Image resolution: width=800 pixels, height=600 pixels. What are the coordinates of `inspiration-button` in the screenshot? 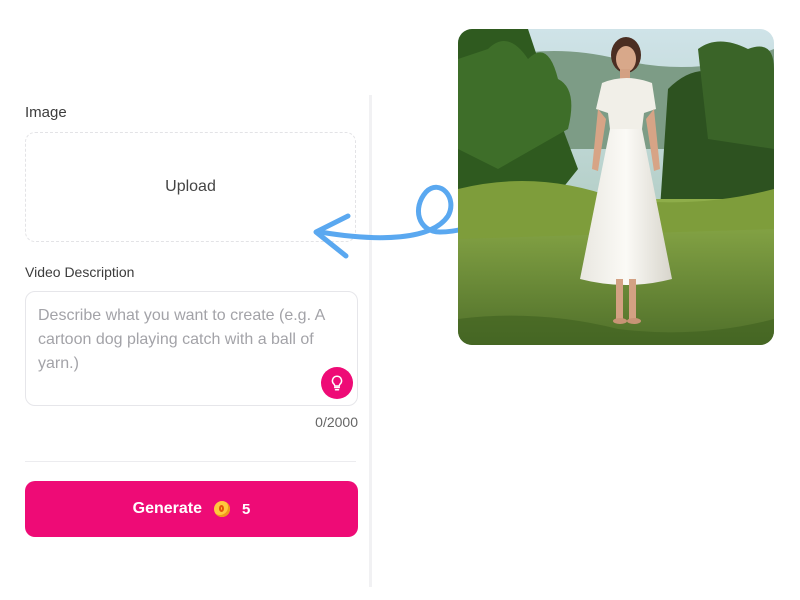 It's located at (337, 383).